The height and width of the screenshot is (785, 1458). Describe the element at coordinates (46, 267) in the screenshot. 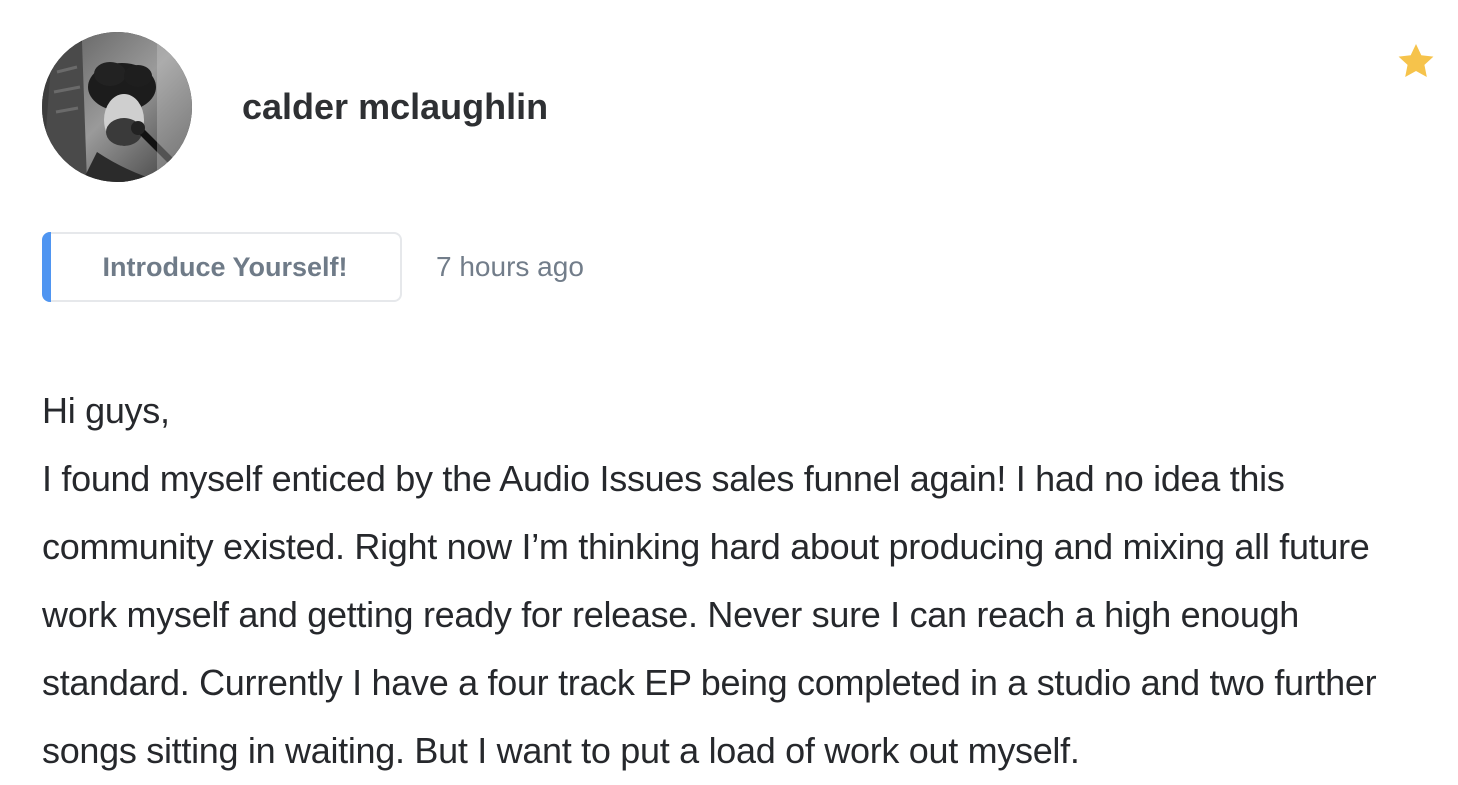

I see `category-color-bar` at that location.